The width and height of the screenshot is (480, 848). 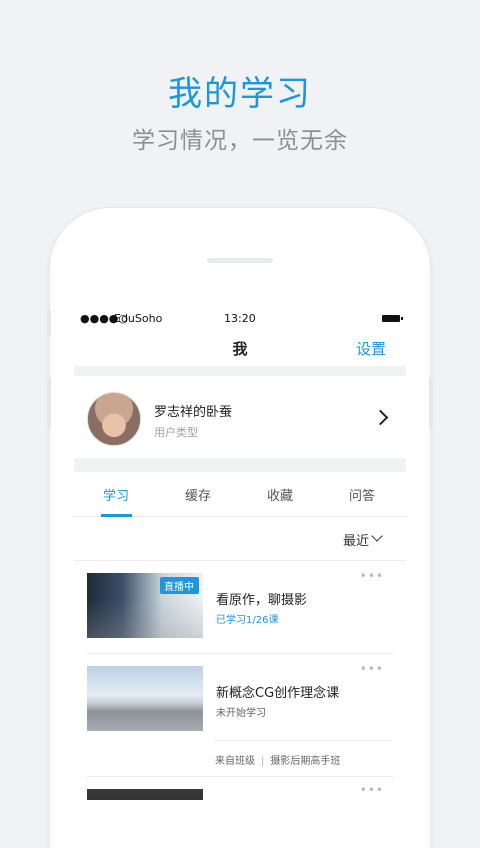 What do you see at coordinates (235, 761) in the screenshot?
I see `class-source-label: 来自班级` at bounding box center [235, 761].